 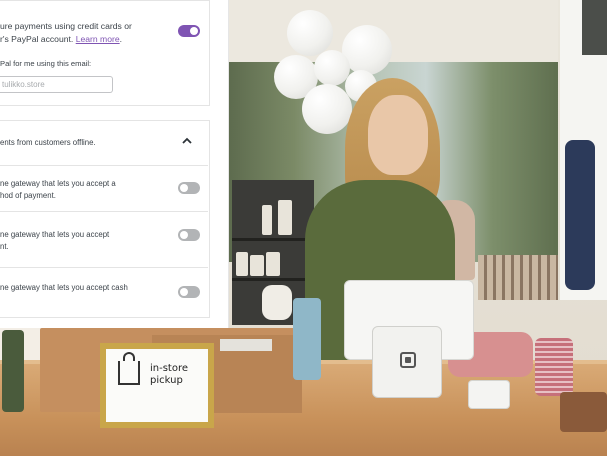 What do you see at coordinates (393, 31) in the screenshot?
I see `wall-trim` at bounding box center [393, 31].